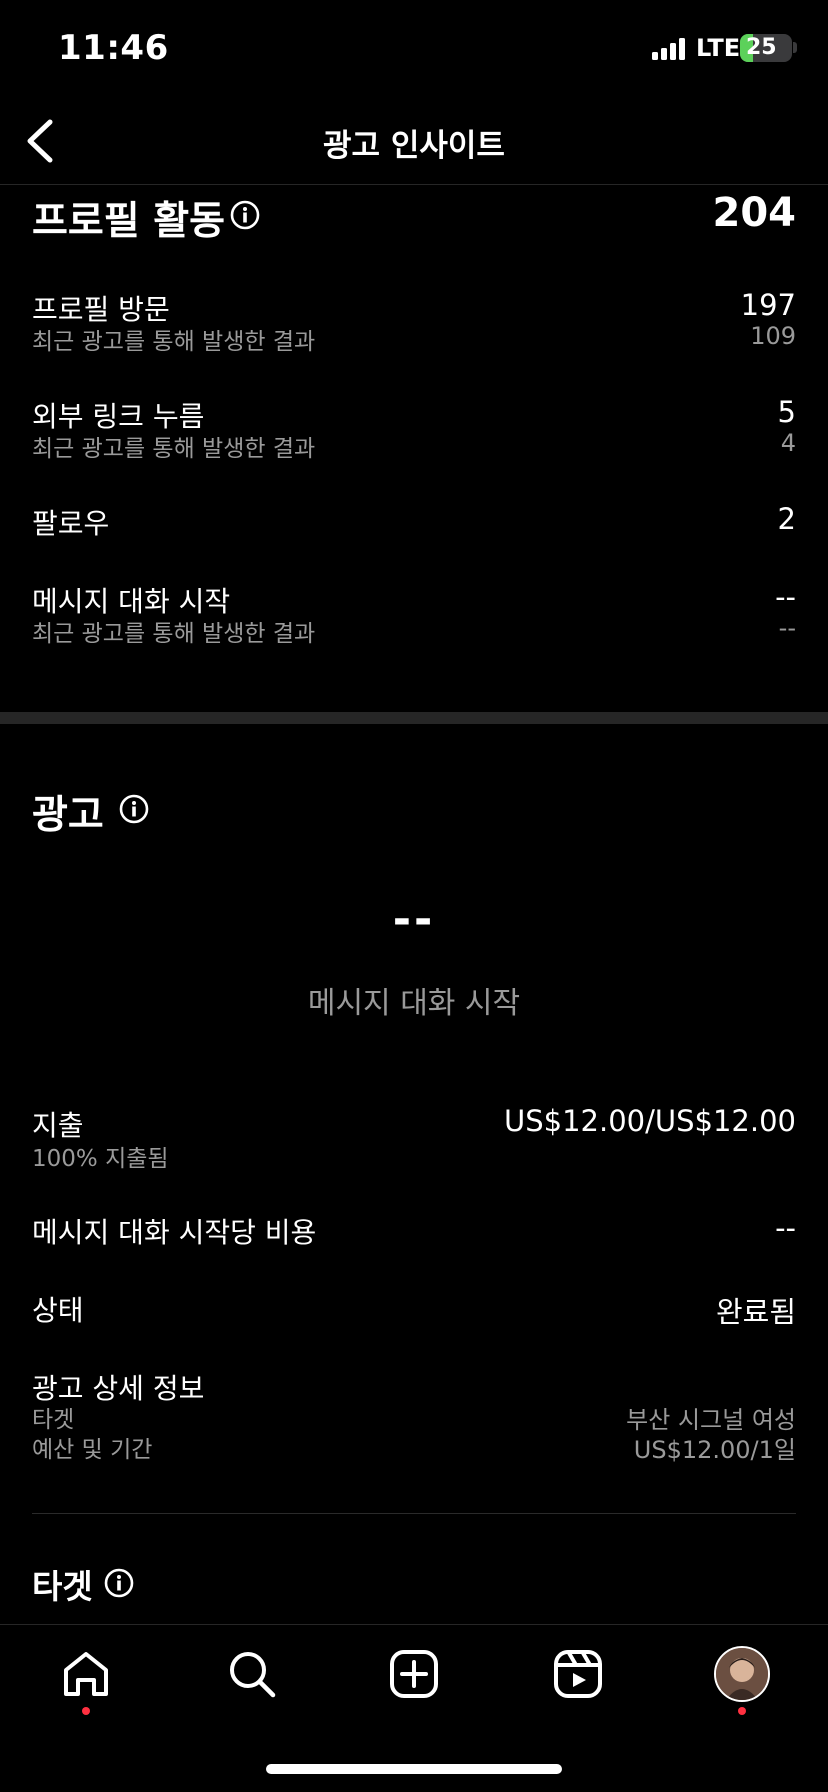 This screenshot has width=828, height=1792. Describe the element at coordinates (788, 443) in the screenshot. I see `row-subvalue-external-link: 4` at that location.